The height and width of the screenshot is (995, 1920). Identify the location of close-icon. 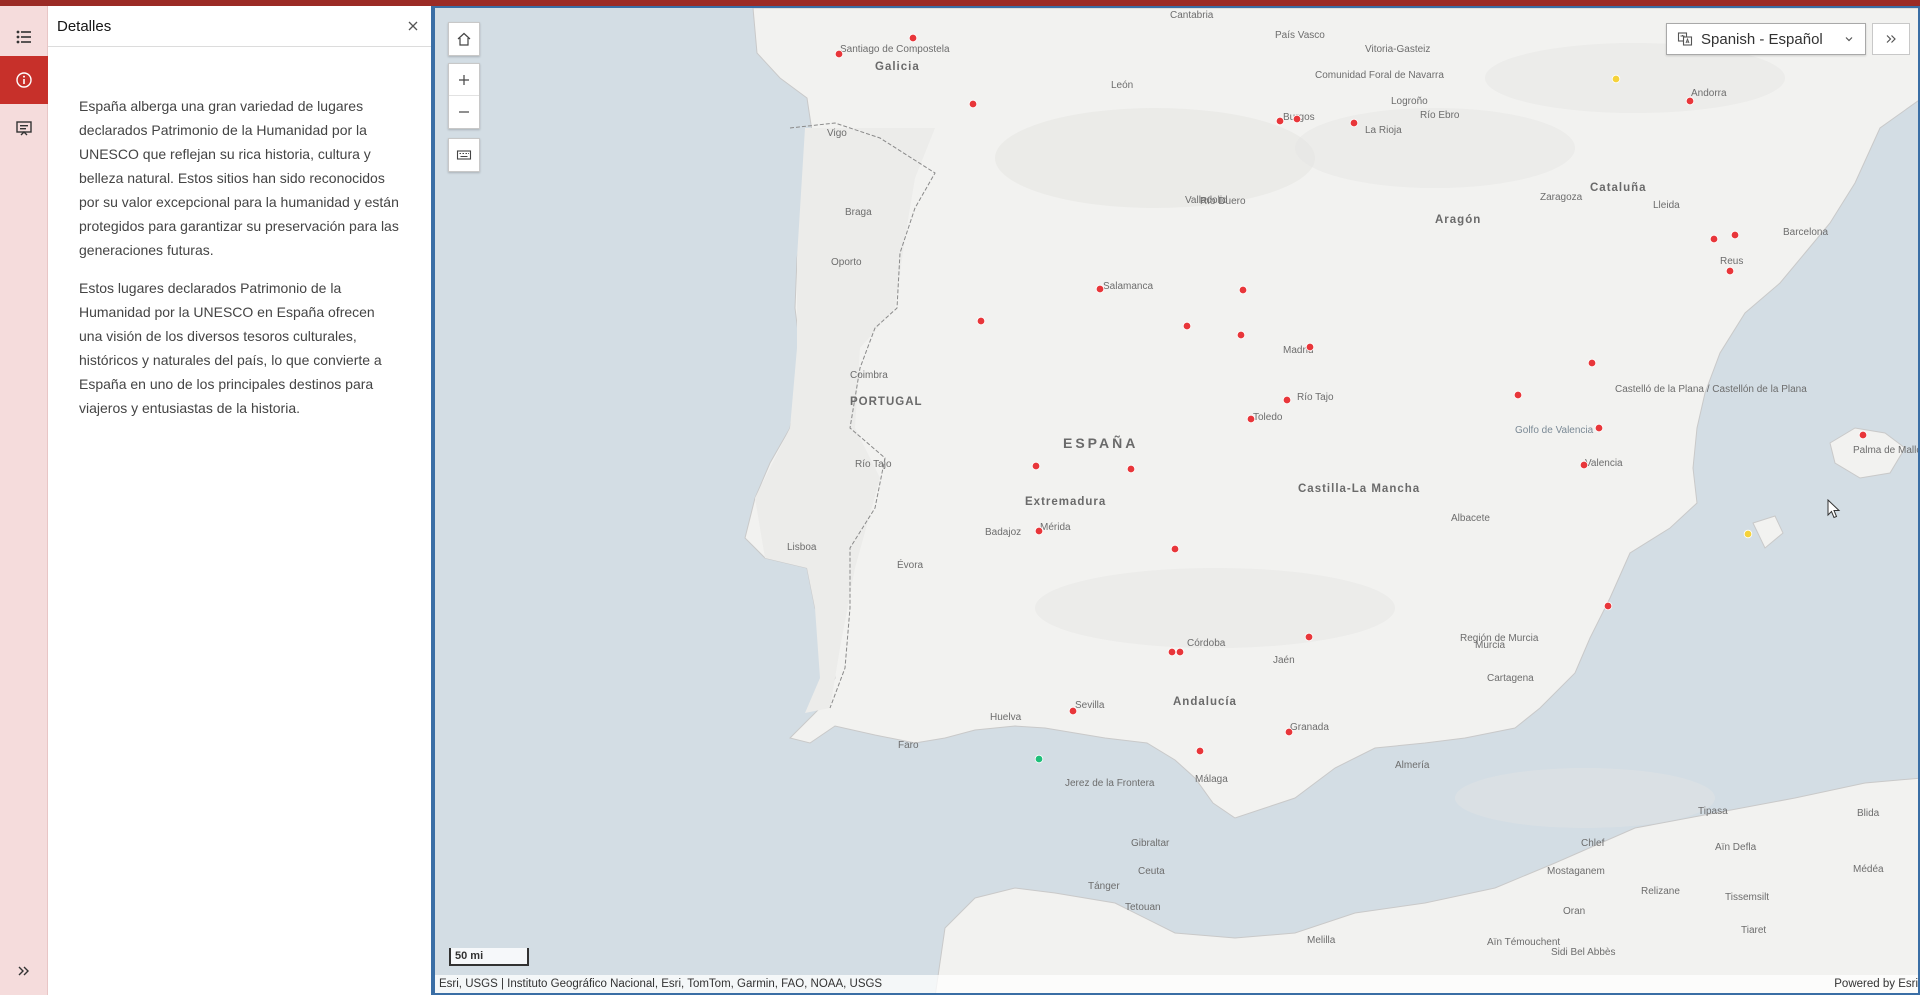
(413, 26).